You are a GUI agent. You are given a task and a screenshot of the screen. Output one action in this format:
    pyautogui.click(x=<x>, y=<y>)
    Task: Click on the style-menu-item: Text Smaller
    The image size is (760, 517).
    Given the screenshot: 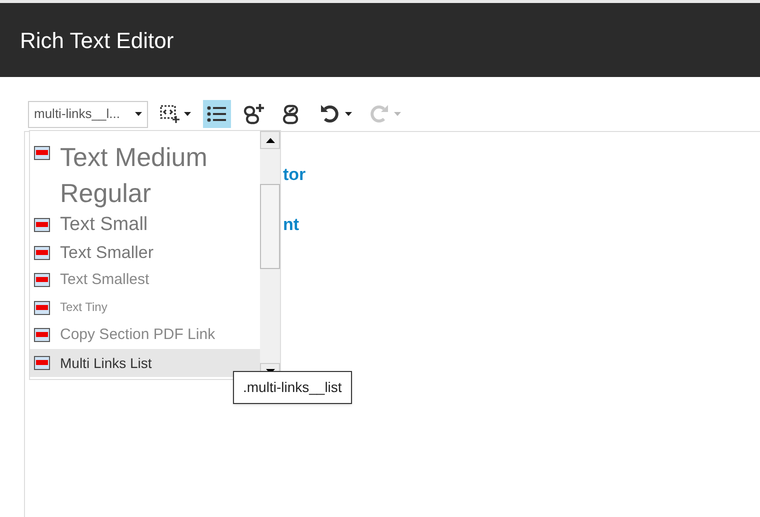 What is the action you would take?
    pyautogui.click(x=145, y=252)
    